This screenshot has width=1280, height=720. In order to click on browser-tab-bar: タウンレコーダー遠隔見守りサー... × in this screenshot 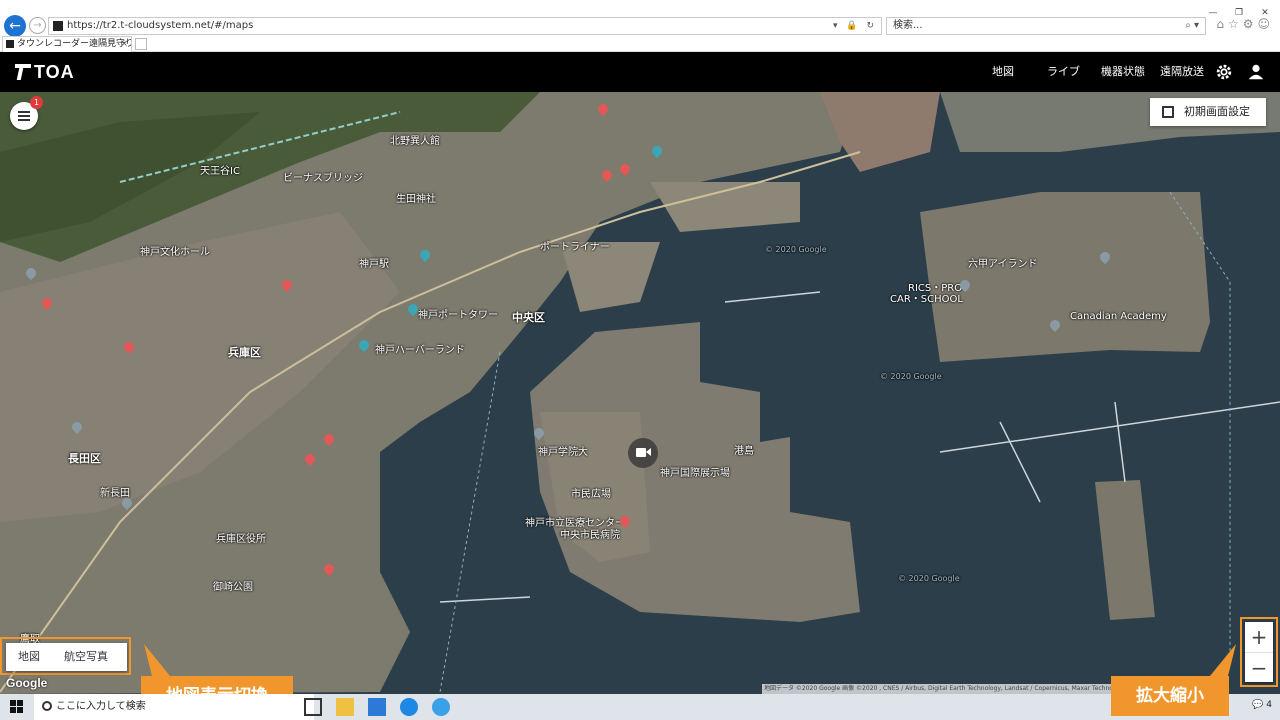, I will do `click(640, 44)`.